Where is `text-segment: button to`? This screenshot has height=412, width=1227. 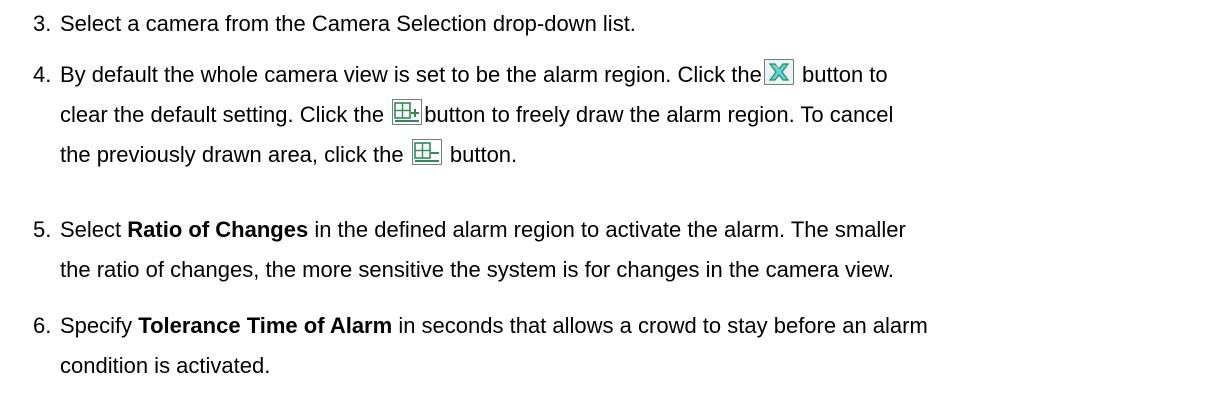 text-segment: button to is located at coordinates (845, 74).